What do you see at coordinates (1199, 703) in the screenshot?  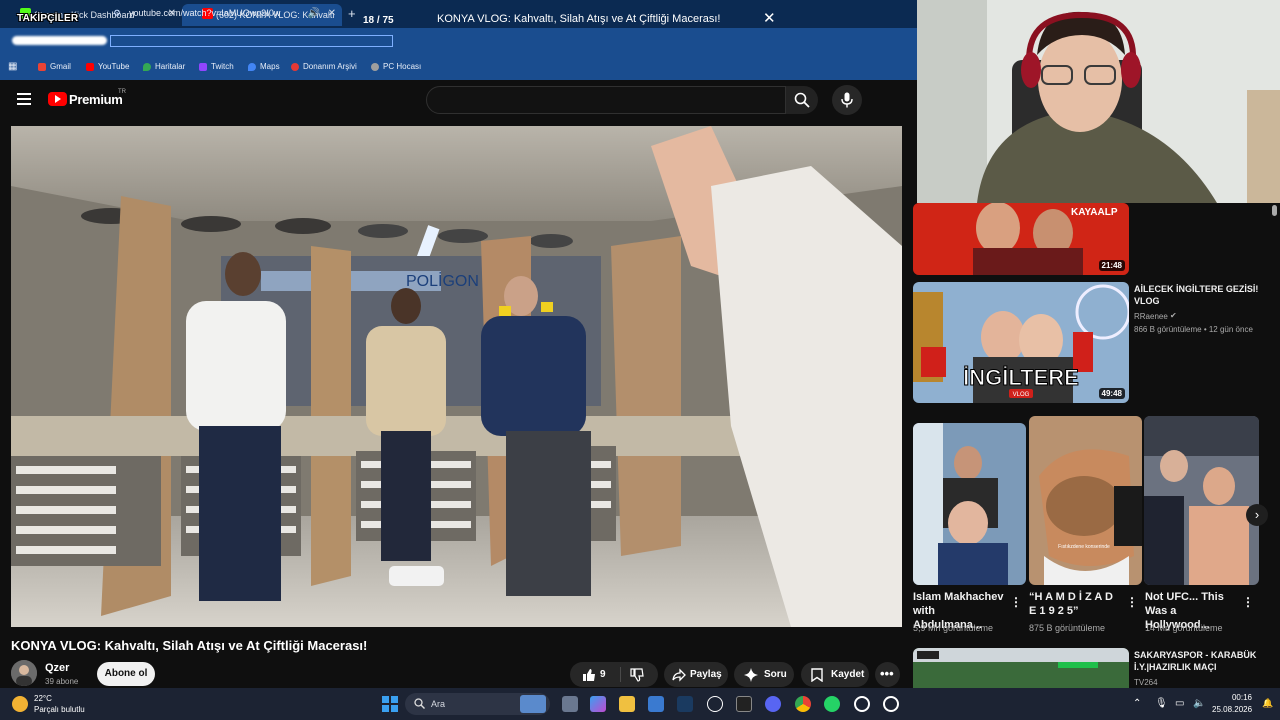 I see `speaker-icon: 🔈` at bounding box center [1199, 703].